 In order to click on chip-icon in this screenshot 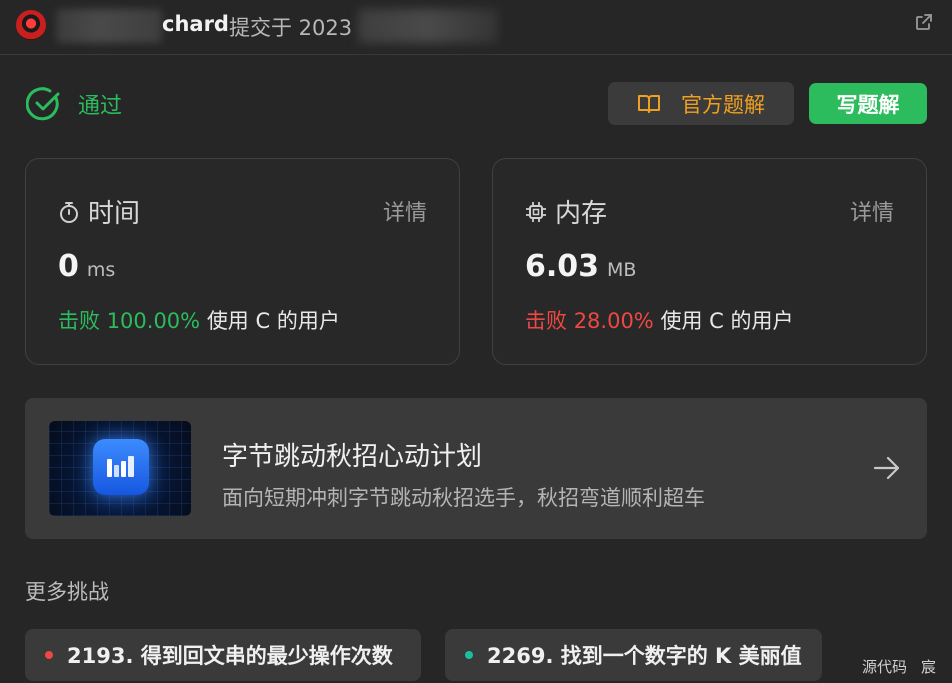, I will do `click(536, 211)`.